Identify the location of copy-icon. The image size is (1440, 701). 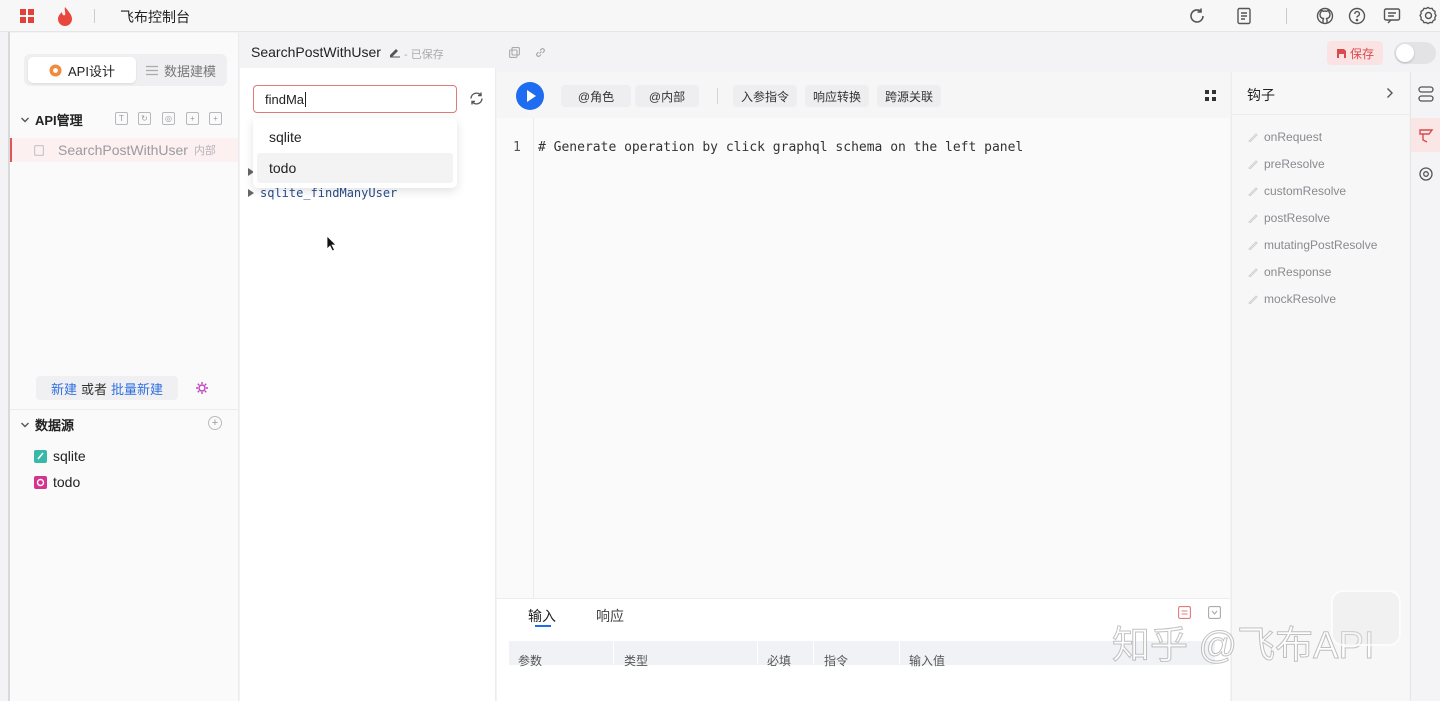
(514, 52).